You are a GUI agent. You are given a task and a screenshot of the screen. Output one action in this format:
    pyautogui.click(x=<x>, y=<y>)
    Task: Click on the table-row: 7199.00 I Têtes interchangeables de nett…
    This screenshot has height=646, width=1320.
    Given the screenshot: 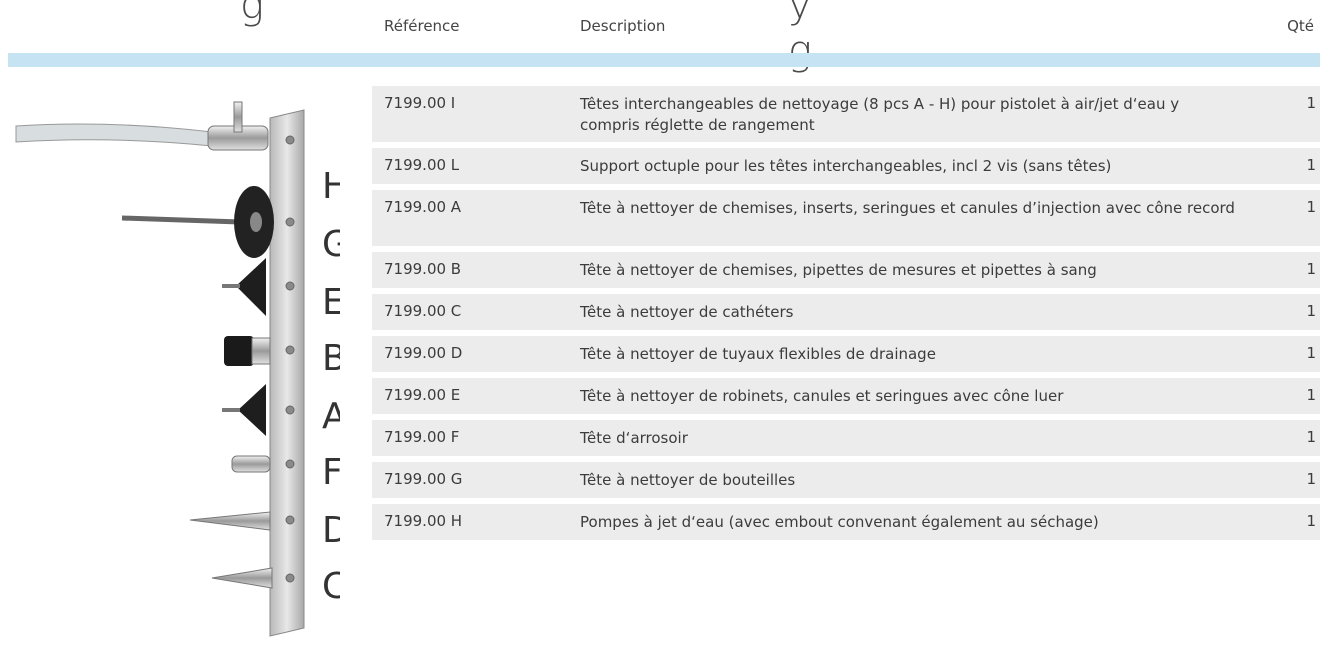 What is the action you would take?
    pyautogui.click(x=846, y=114)
    